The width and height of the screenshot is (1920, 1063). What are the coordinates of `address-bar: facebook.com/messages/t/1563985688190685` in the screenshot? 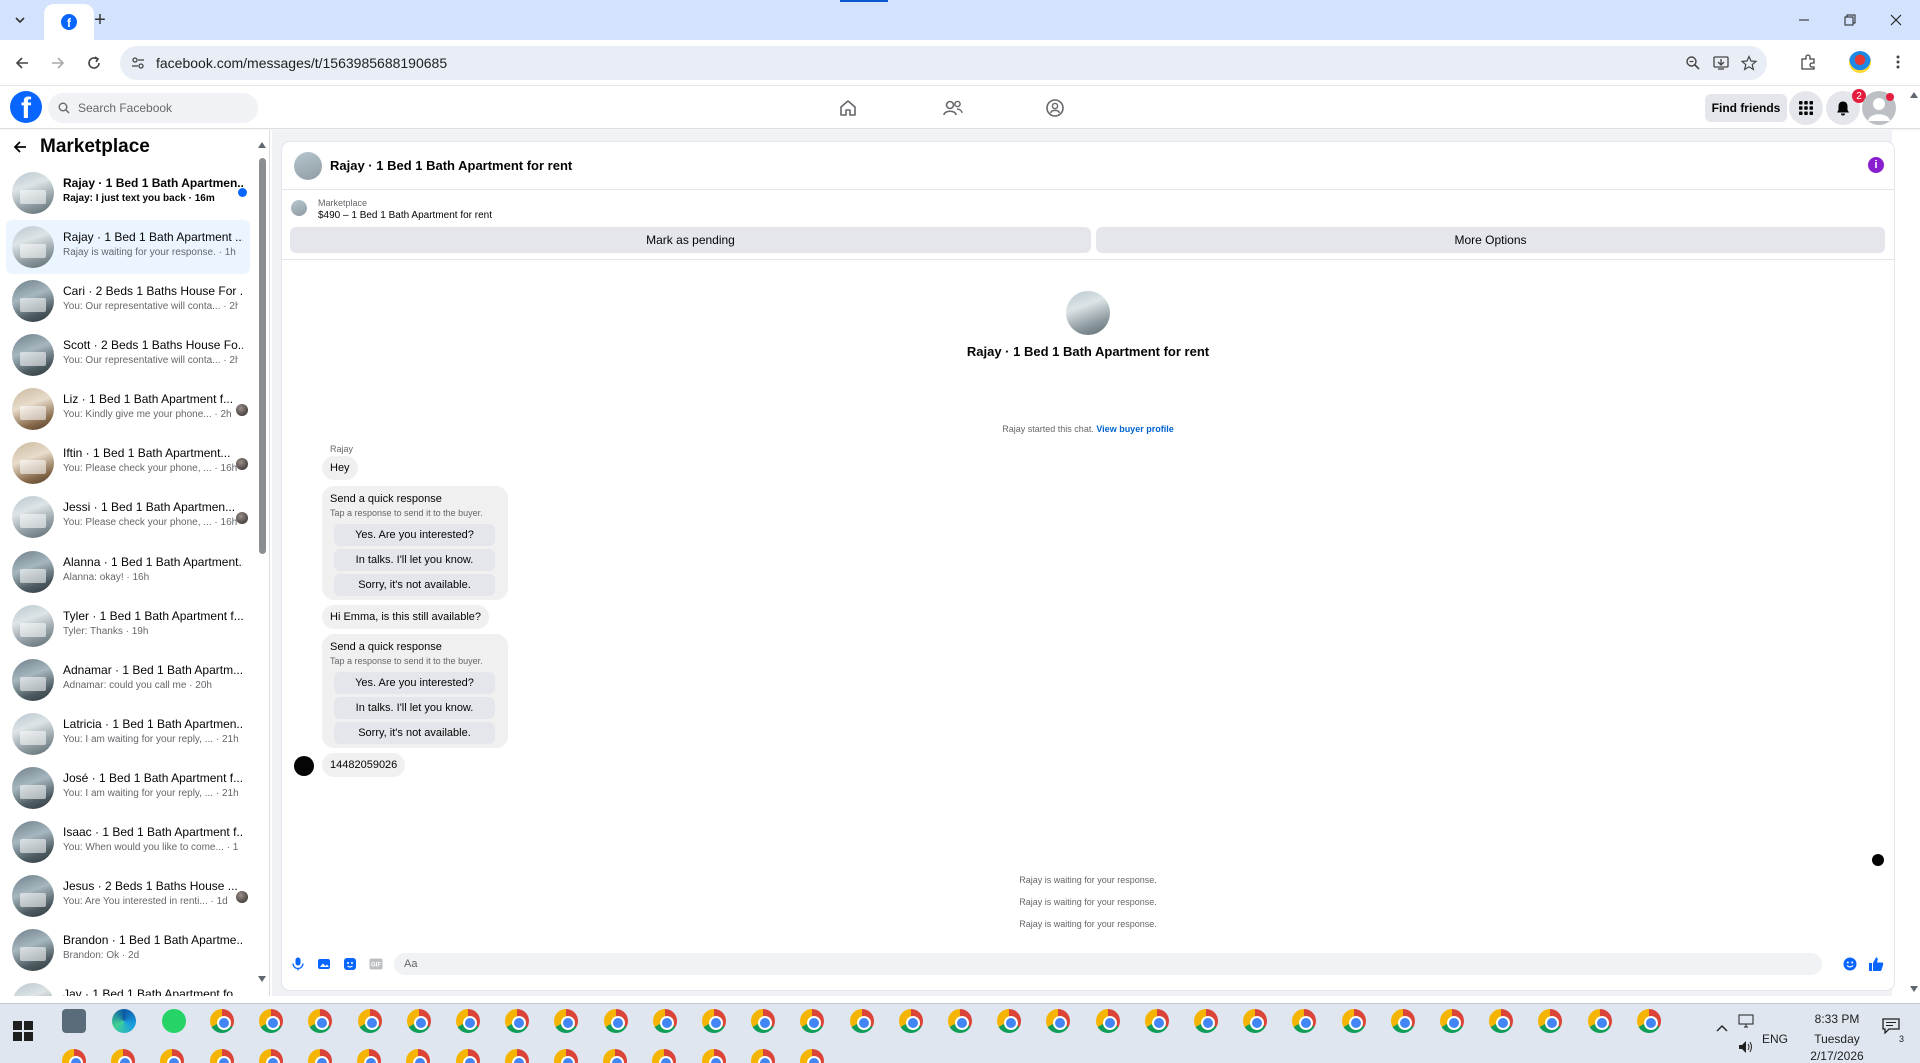 It's located at (943, 63).